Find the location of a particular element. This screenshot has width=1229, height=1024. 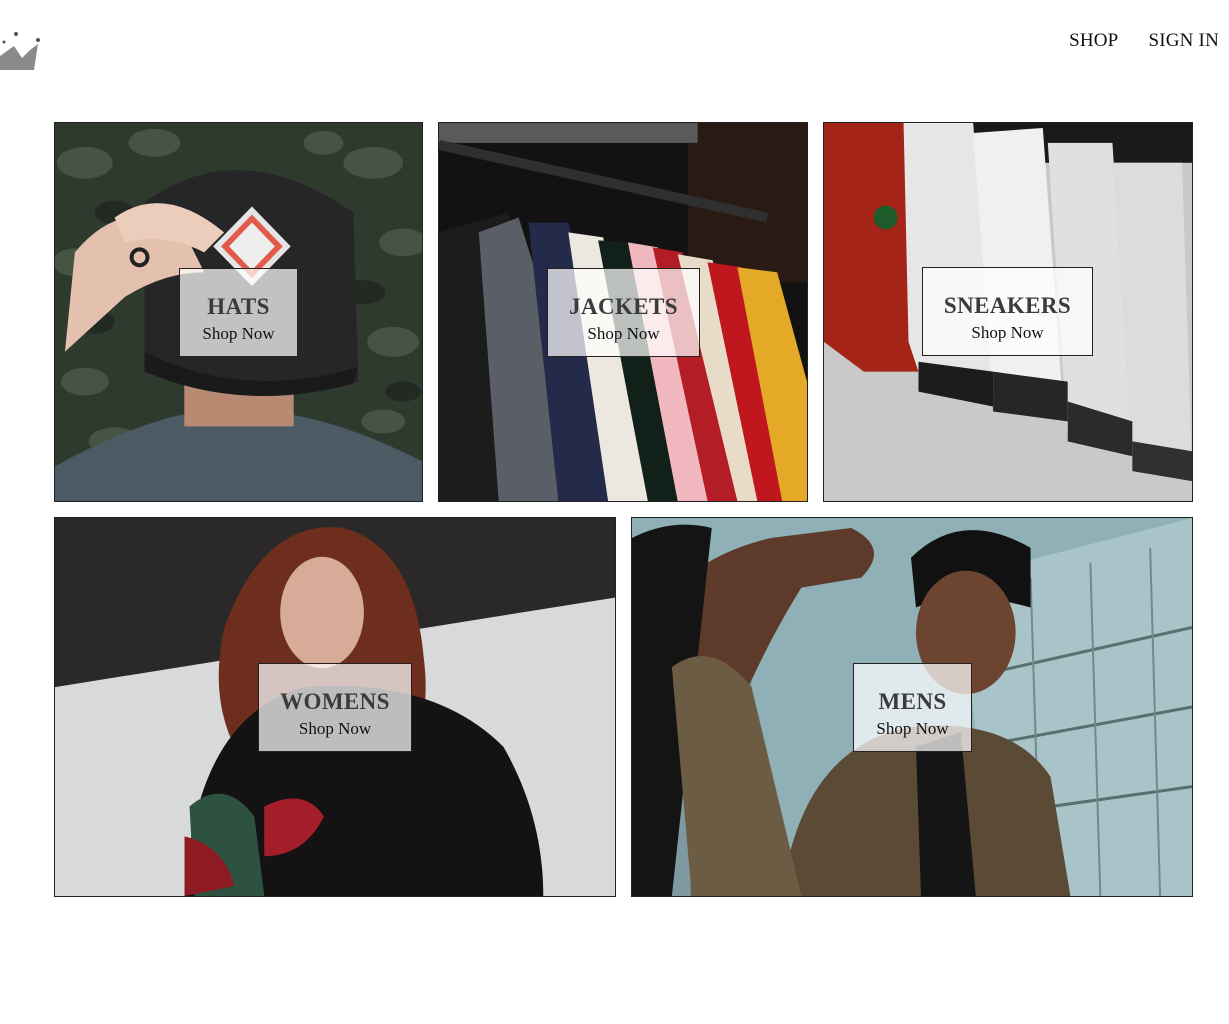

nav-sign-in-link: SIGN IN is located at coordinates (1183, 41).